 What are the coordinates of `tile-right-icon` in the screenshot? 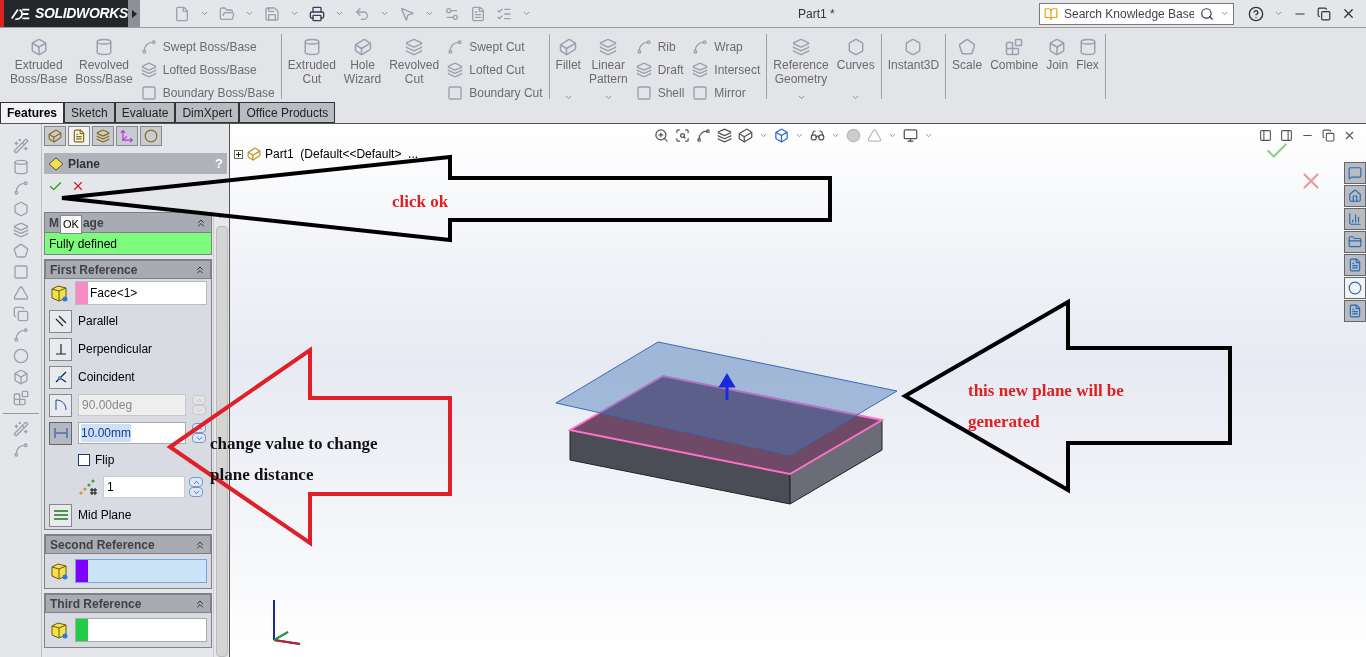 It's located at (1286, 135).